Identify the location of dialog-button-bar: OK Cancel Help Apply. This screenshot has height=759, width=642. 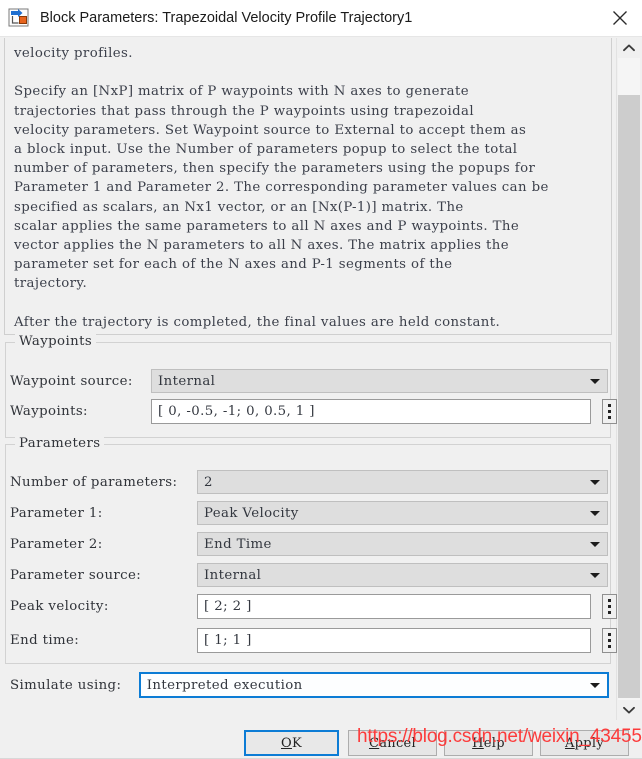
(314, 740).